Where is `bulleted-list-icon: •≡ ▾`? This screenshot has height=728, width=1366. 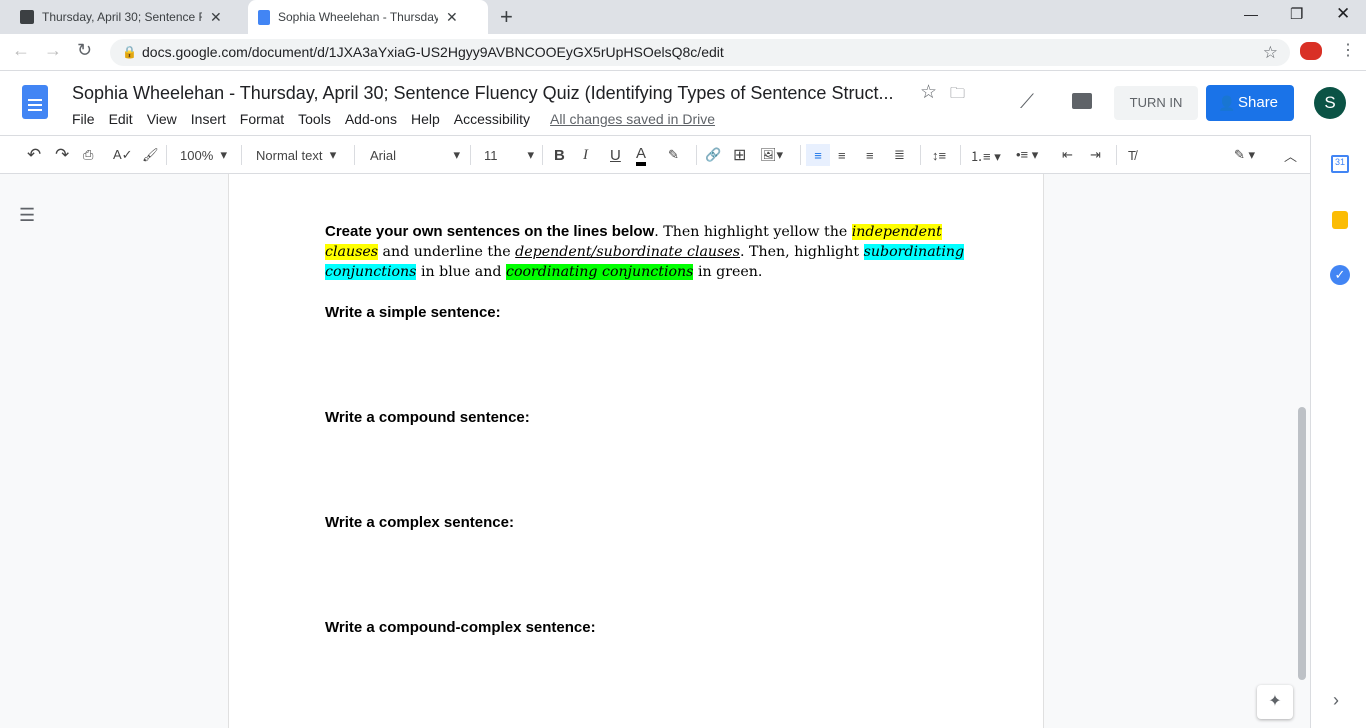
bulleted-list-icon: •≡ ▾ is located at coordinates (1027, 155).